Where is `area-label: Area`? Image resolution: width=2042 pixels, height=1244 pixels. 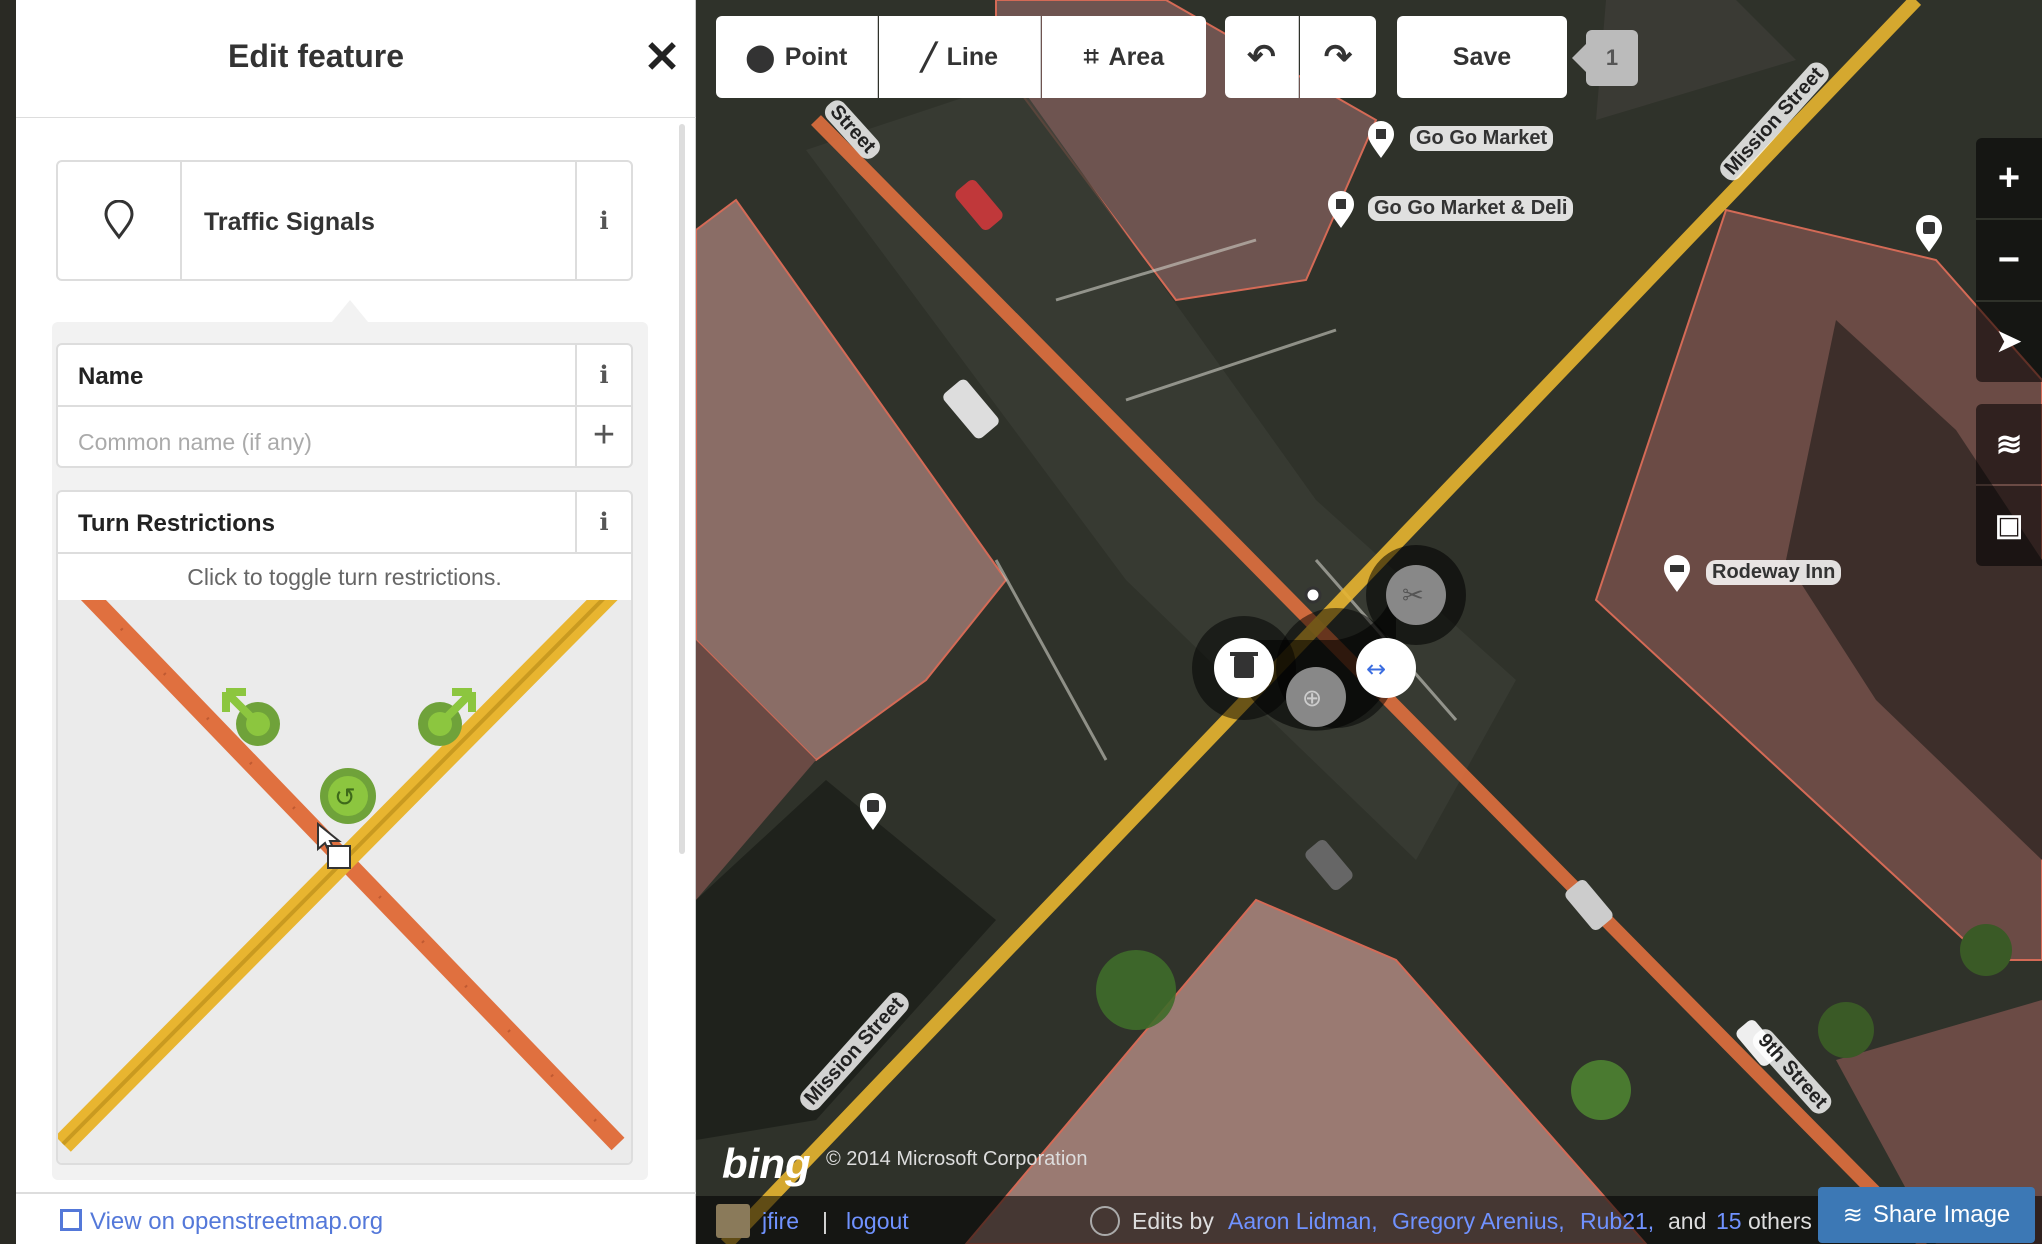 area-label: Area is located at coordinates (1136, 56).